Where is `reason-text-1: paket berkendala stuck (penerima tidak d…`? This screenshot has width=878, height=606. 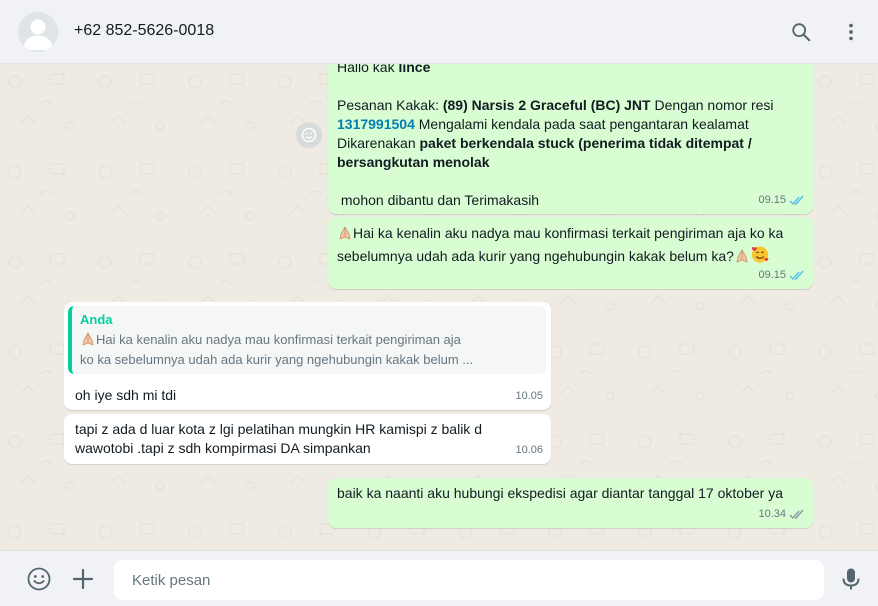 reason-text-1: paket berkendala stuck (penerima tidak d… is located at coordinates (585, 143).